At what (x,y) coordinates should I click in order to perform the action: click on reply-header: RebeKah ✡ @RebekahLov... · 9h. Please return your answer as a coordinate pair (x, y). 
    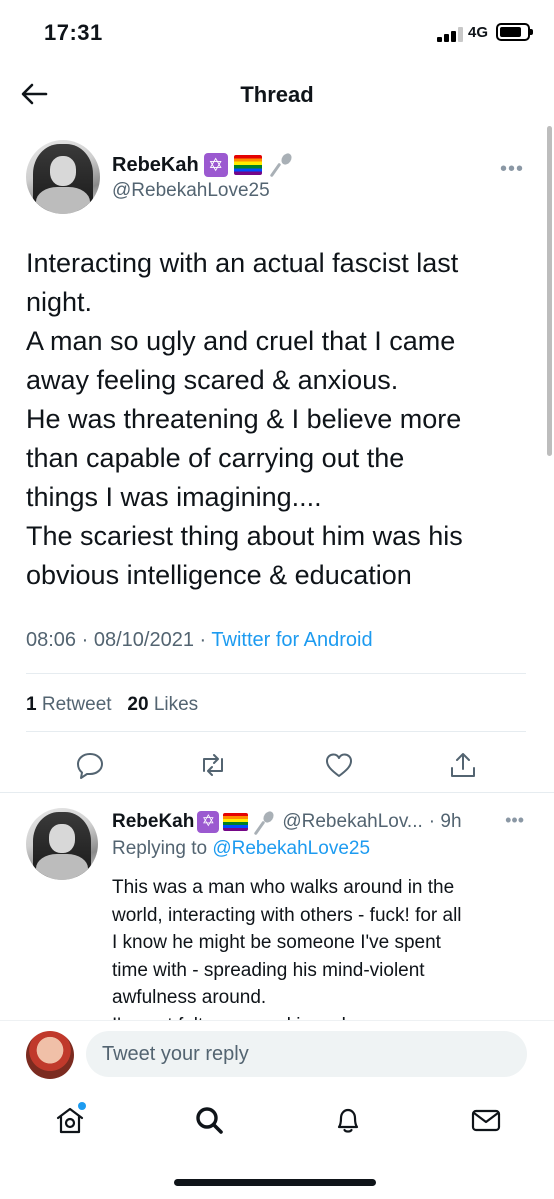
    Looking at the image, I should click on (287, 822).